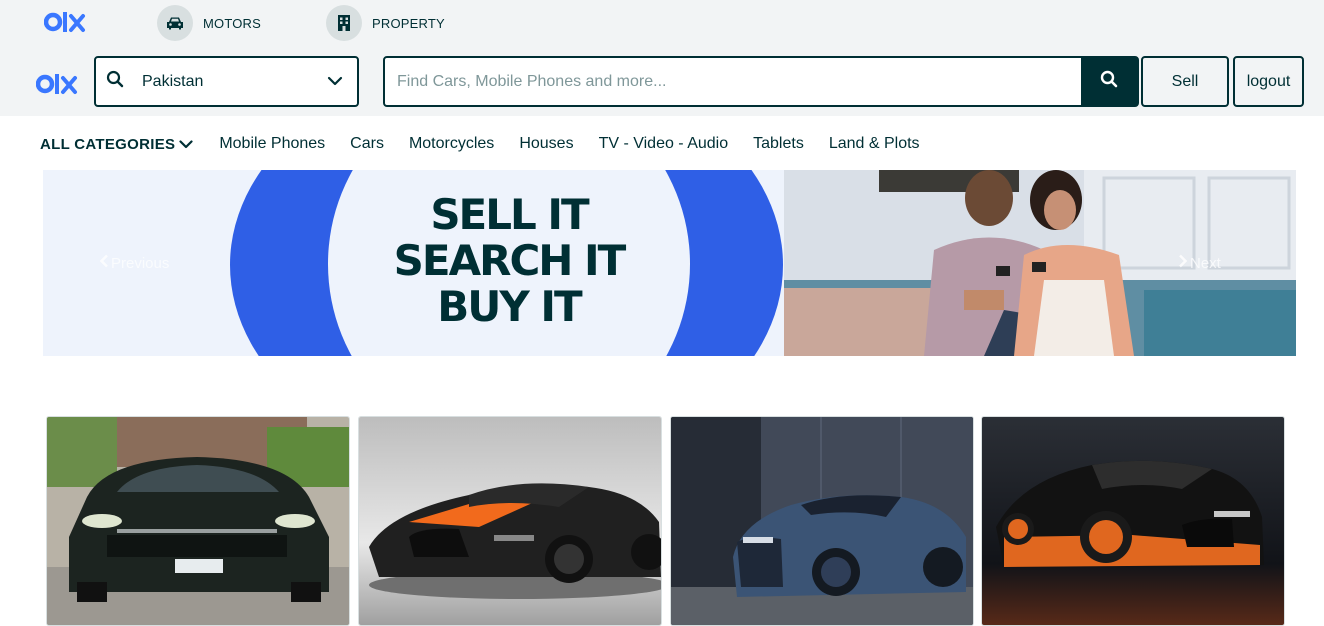 The width and height of the screenshot is (1324, 626). I want to click on search-bar, so click(761, 81).